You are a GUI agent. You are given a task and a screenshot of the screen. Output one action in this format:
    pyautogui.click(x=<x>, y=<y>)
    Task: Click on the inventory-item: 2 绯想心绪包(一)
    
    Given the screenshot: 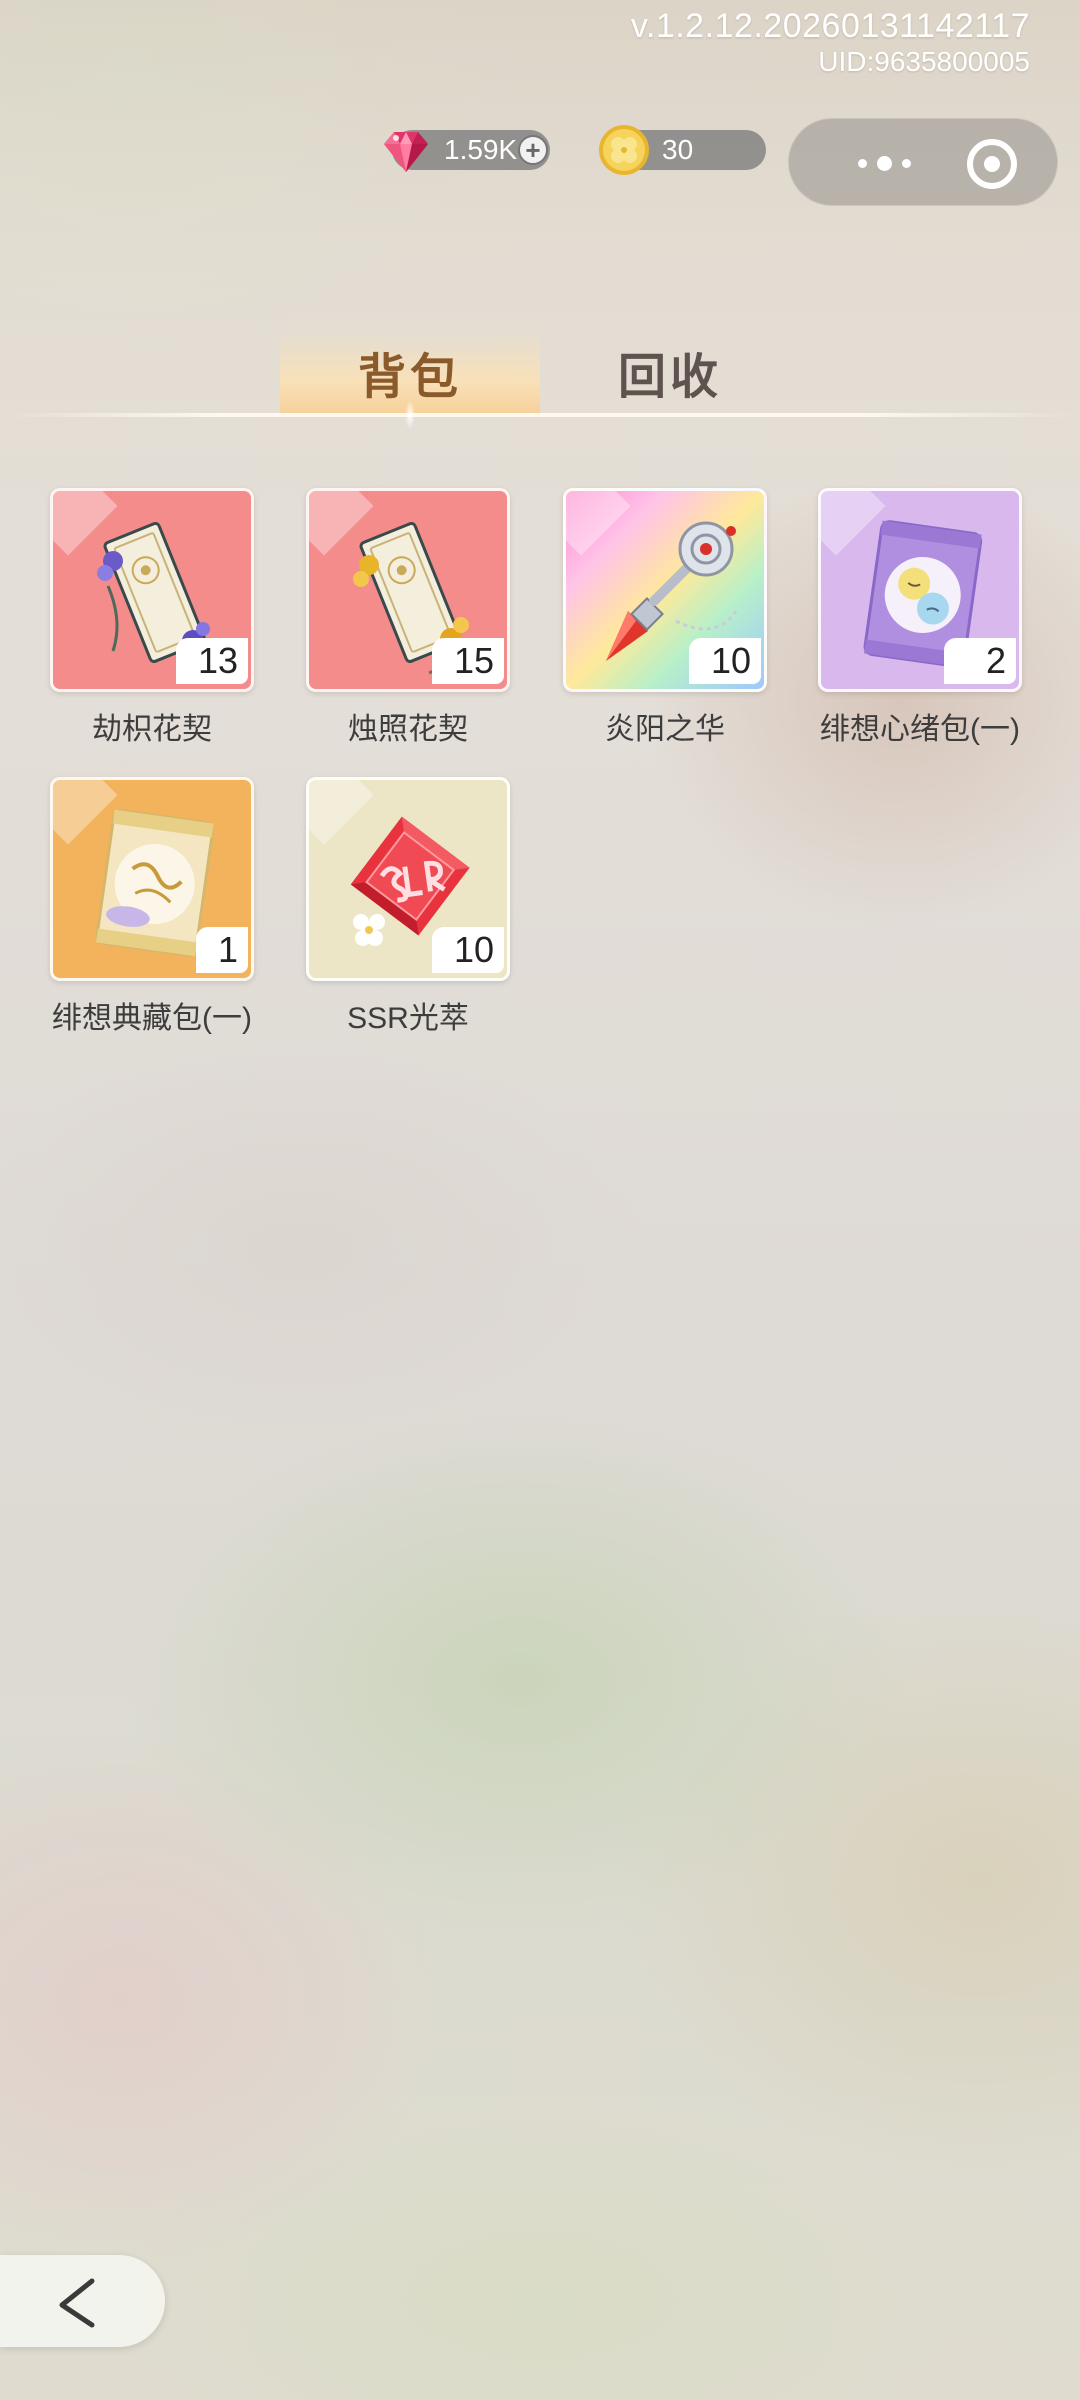 What is the action you would take?
    pyautogui.click(x=920, y=618)
    